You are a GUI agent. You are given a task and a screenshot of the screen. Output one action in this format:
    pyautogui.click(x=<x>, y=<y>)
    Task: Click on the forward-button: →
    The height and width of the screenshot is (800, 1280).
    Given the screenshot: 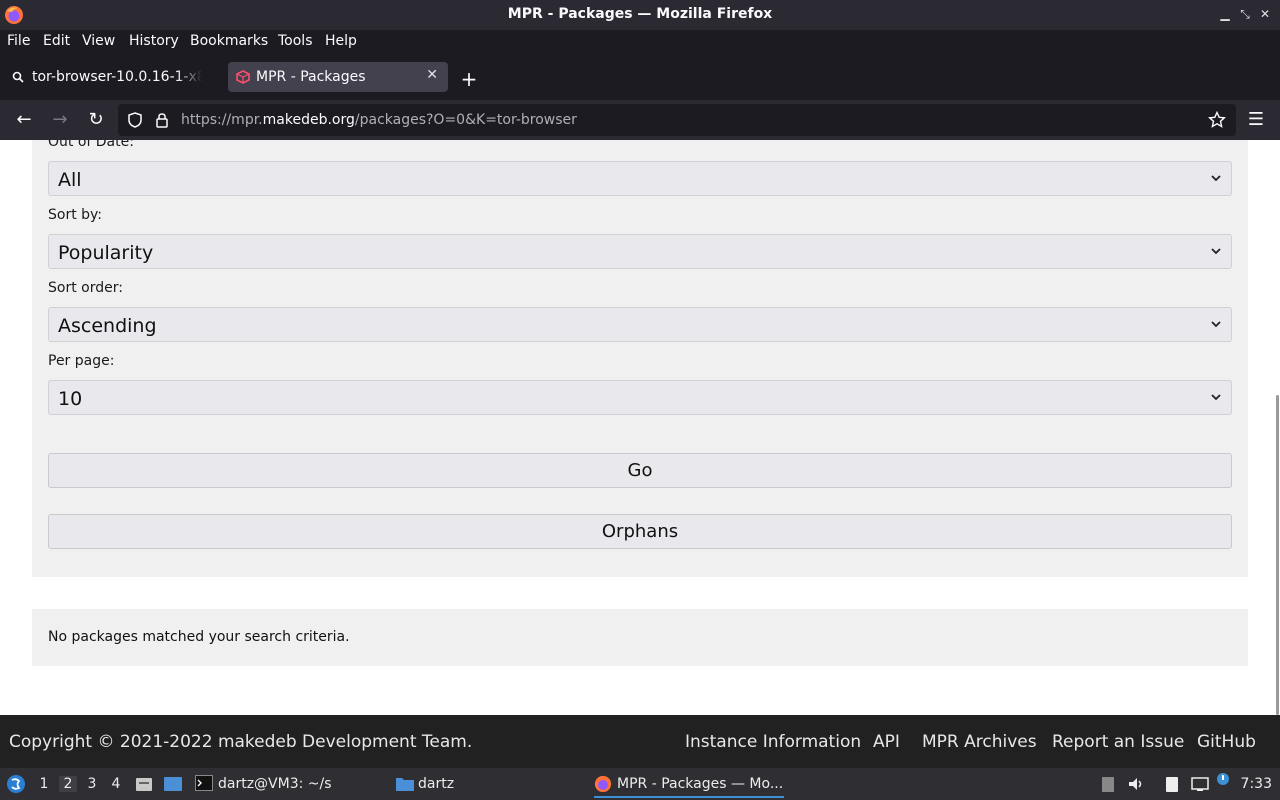 What is the action you would take?
    pyautogui.click(x=60, y=120)
    